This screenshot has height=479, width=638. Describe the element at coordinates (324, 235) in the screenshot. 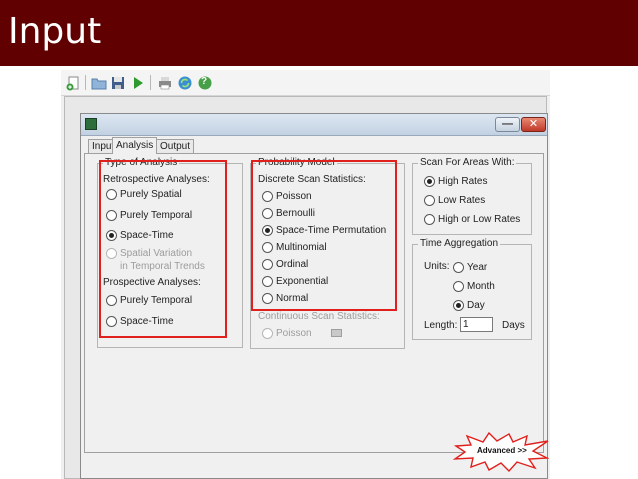

I see `probability-model-highlight` at that location.